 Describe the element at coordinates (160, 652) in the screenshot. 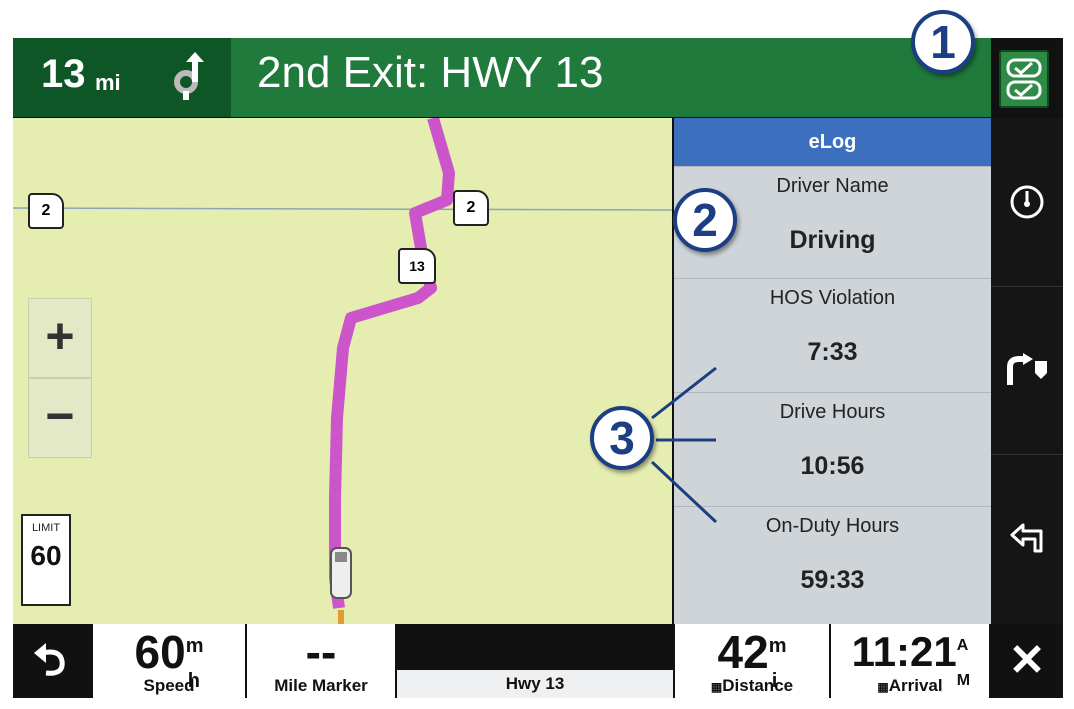

I see `speed-value: 60` at that location.